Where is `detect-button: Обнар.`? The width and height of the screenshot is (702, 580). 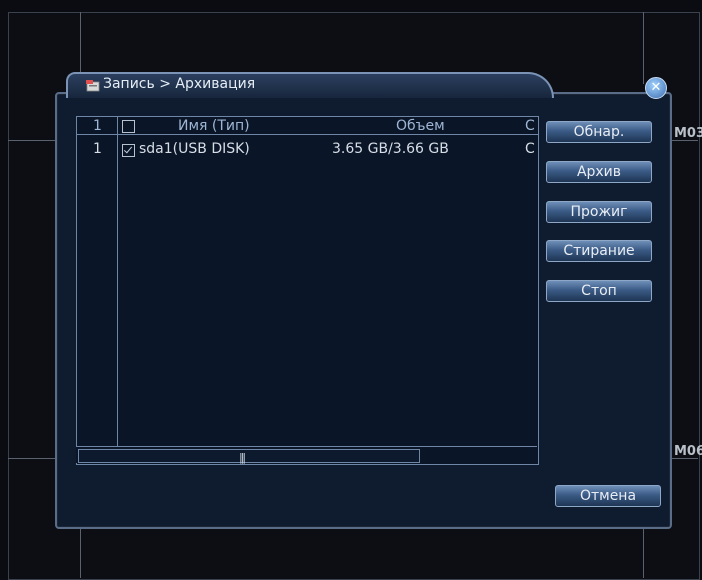
detect-button: Обнар. is located at coordinates (599, 132).